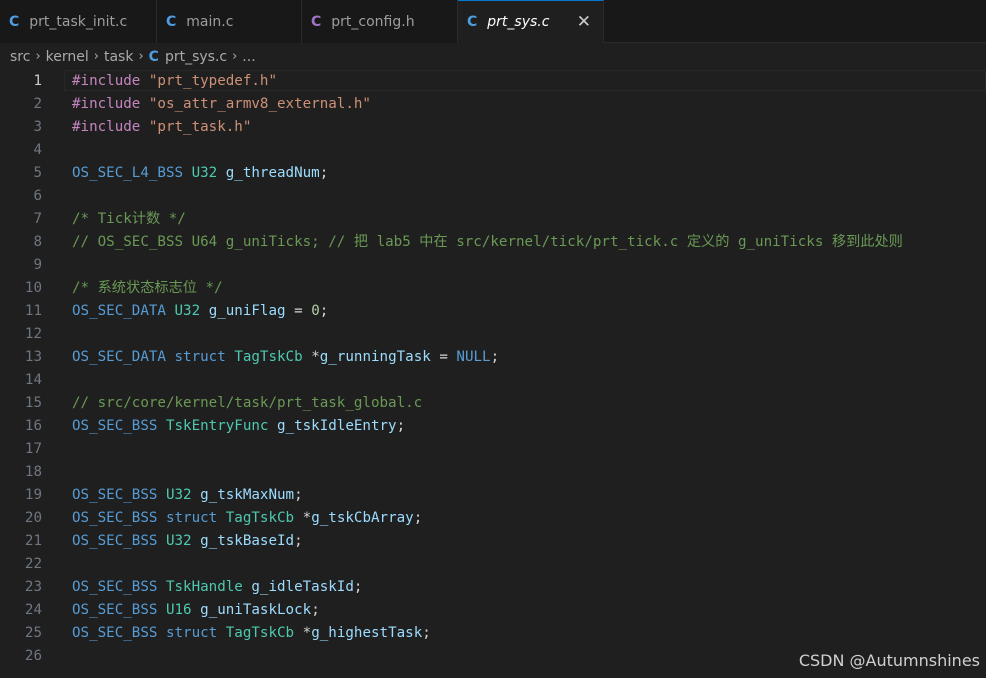 Image resolution: width=986 pixels, height=678 pixels. What do you see at coordinates (33, 357) in the screenshot?
I see `line-number: 13` at bounding box center [33, 357].